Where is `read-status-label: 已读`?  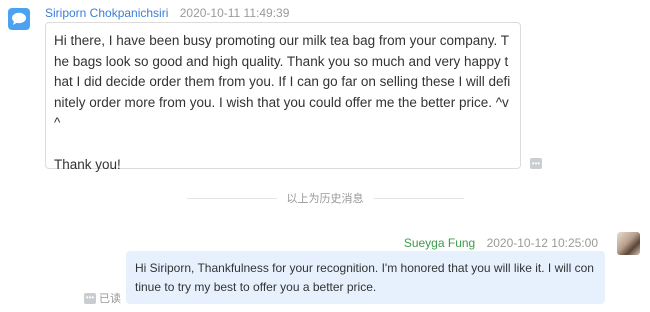
read-status-label: 已读 is located at coordinates (110, 299).